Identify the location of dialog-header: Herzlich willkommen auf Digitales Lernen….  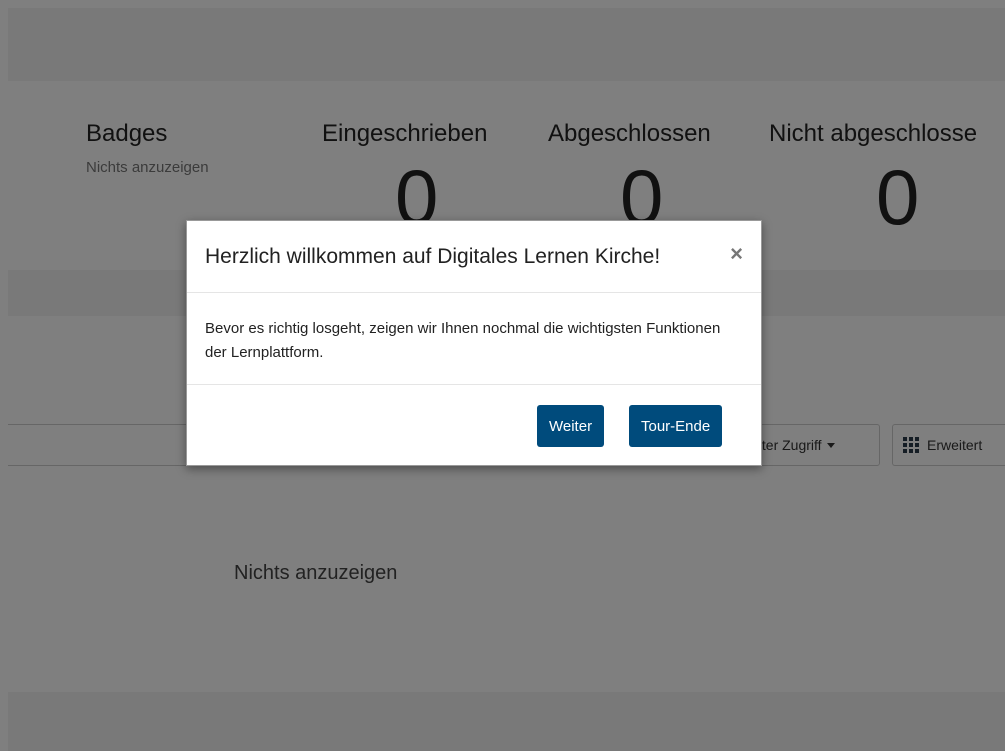
(474, 257).